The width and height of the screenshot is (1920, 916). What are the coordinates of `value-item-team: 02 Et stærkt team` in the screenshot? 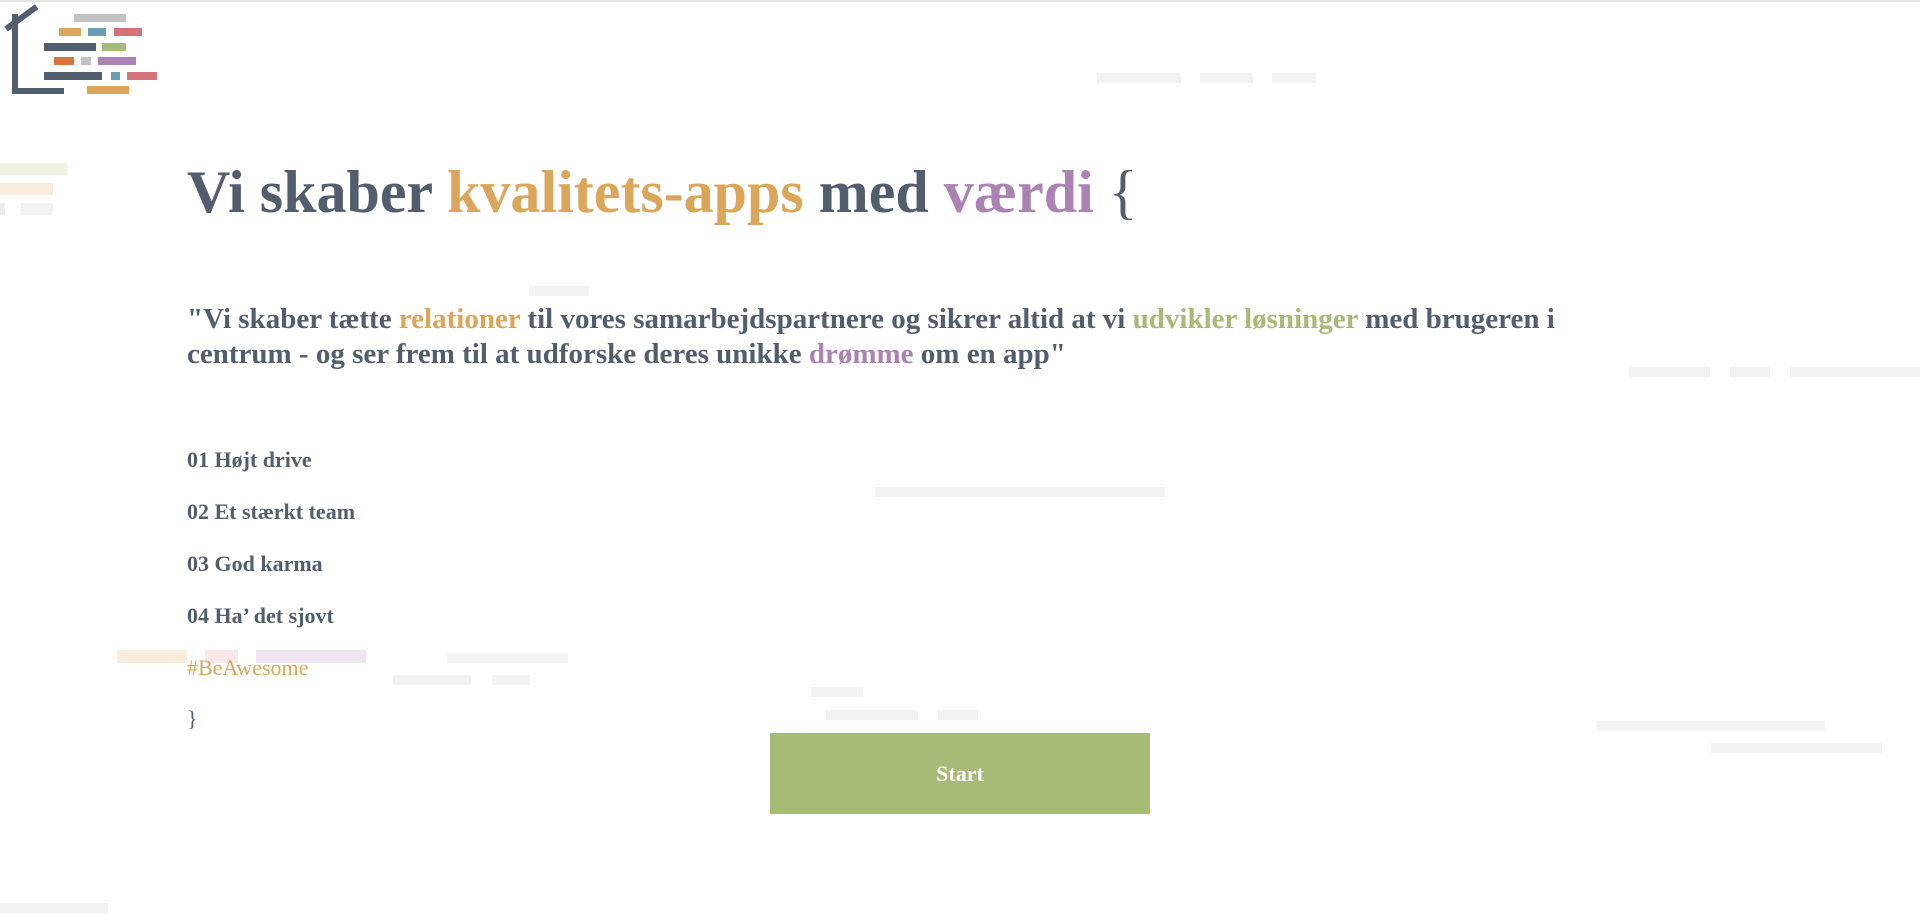 It's located at (271, 511).